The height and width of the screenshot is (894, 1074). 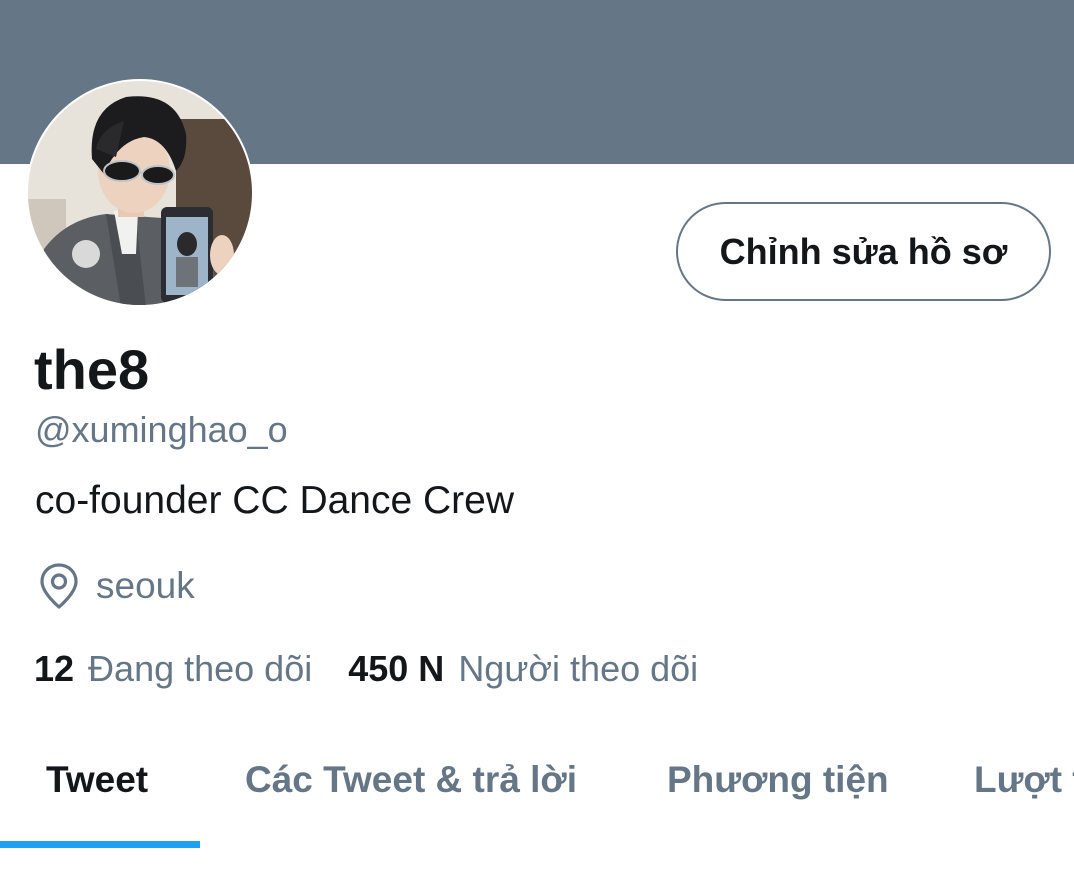 What do you see at coordinates (59, 586) in the screenshot?
I see `map-pin-icon` at bounding box center [59, 586].